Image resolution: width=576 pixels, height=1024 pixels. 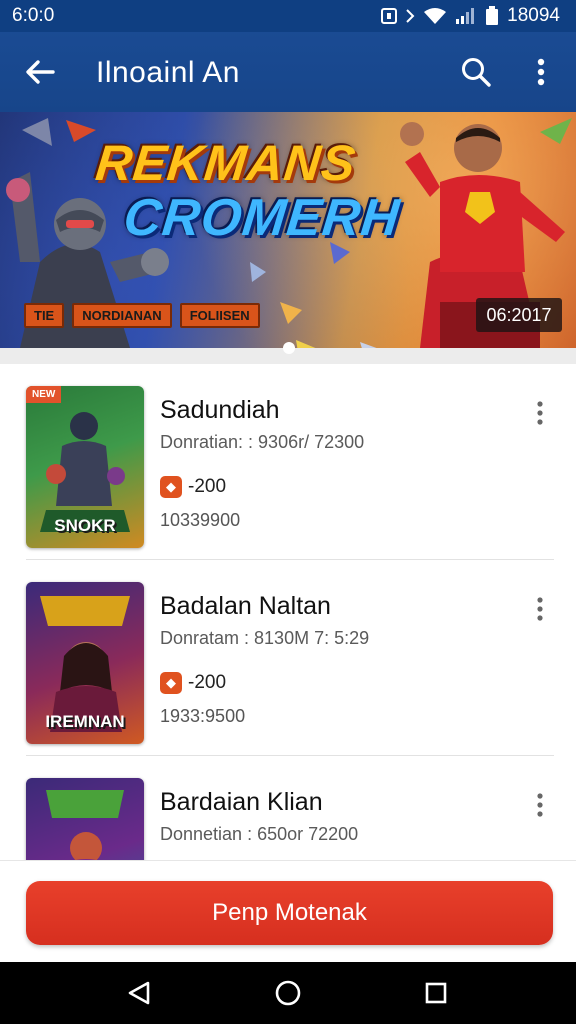 I want to click on banner-tag: TIE, so click(x=44, y=315).